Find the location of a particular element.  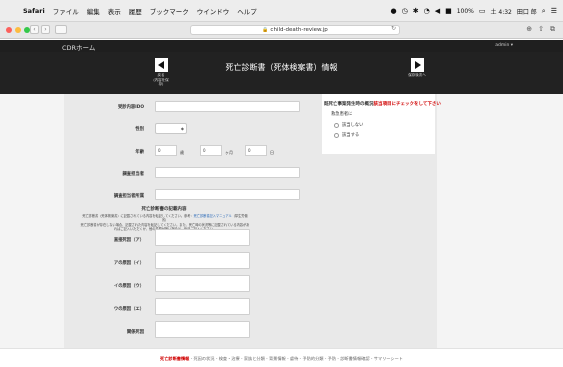

menu-app-name: Safari is located at coordinates (34, 11).